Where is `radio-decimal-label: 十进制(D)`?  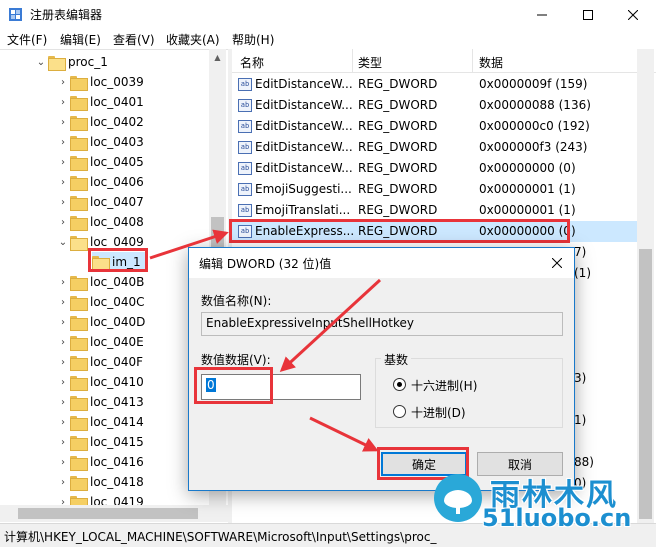
radio-decimal-label: 十进制(D) is located at coordinates (438, 412).